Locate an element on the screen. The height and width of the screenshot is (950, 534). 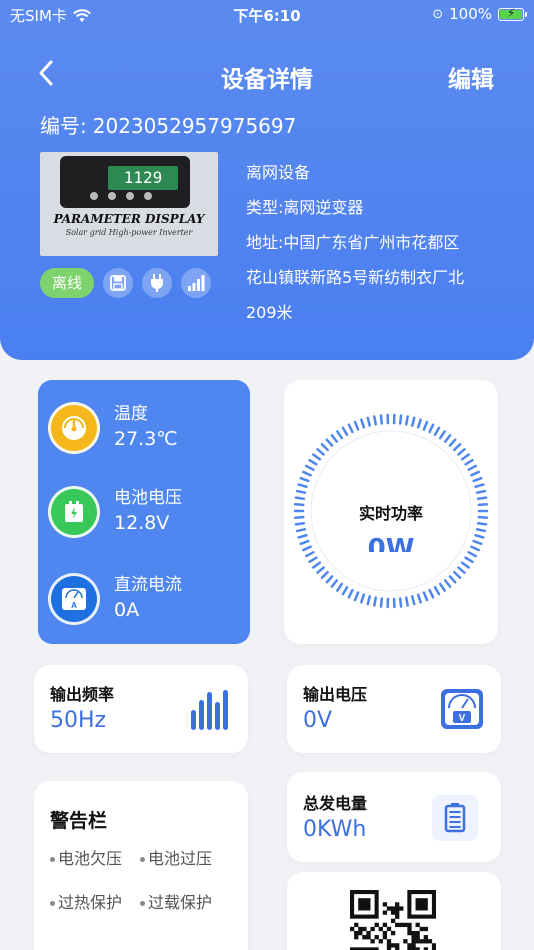
battery-status-icon: ⚡ is located at coordinates (512, 13).